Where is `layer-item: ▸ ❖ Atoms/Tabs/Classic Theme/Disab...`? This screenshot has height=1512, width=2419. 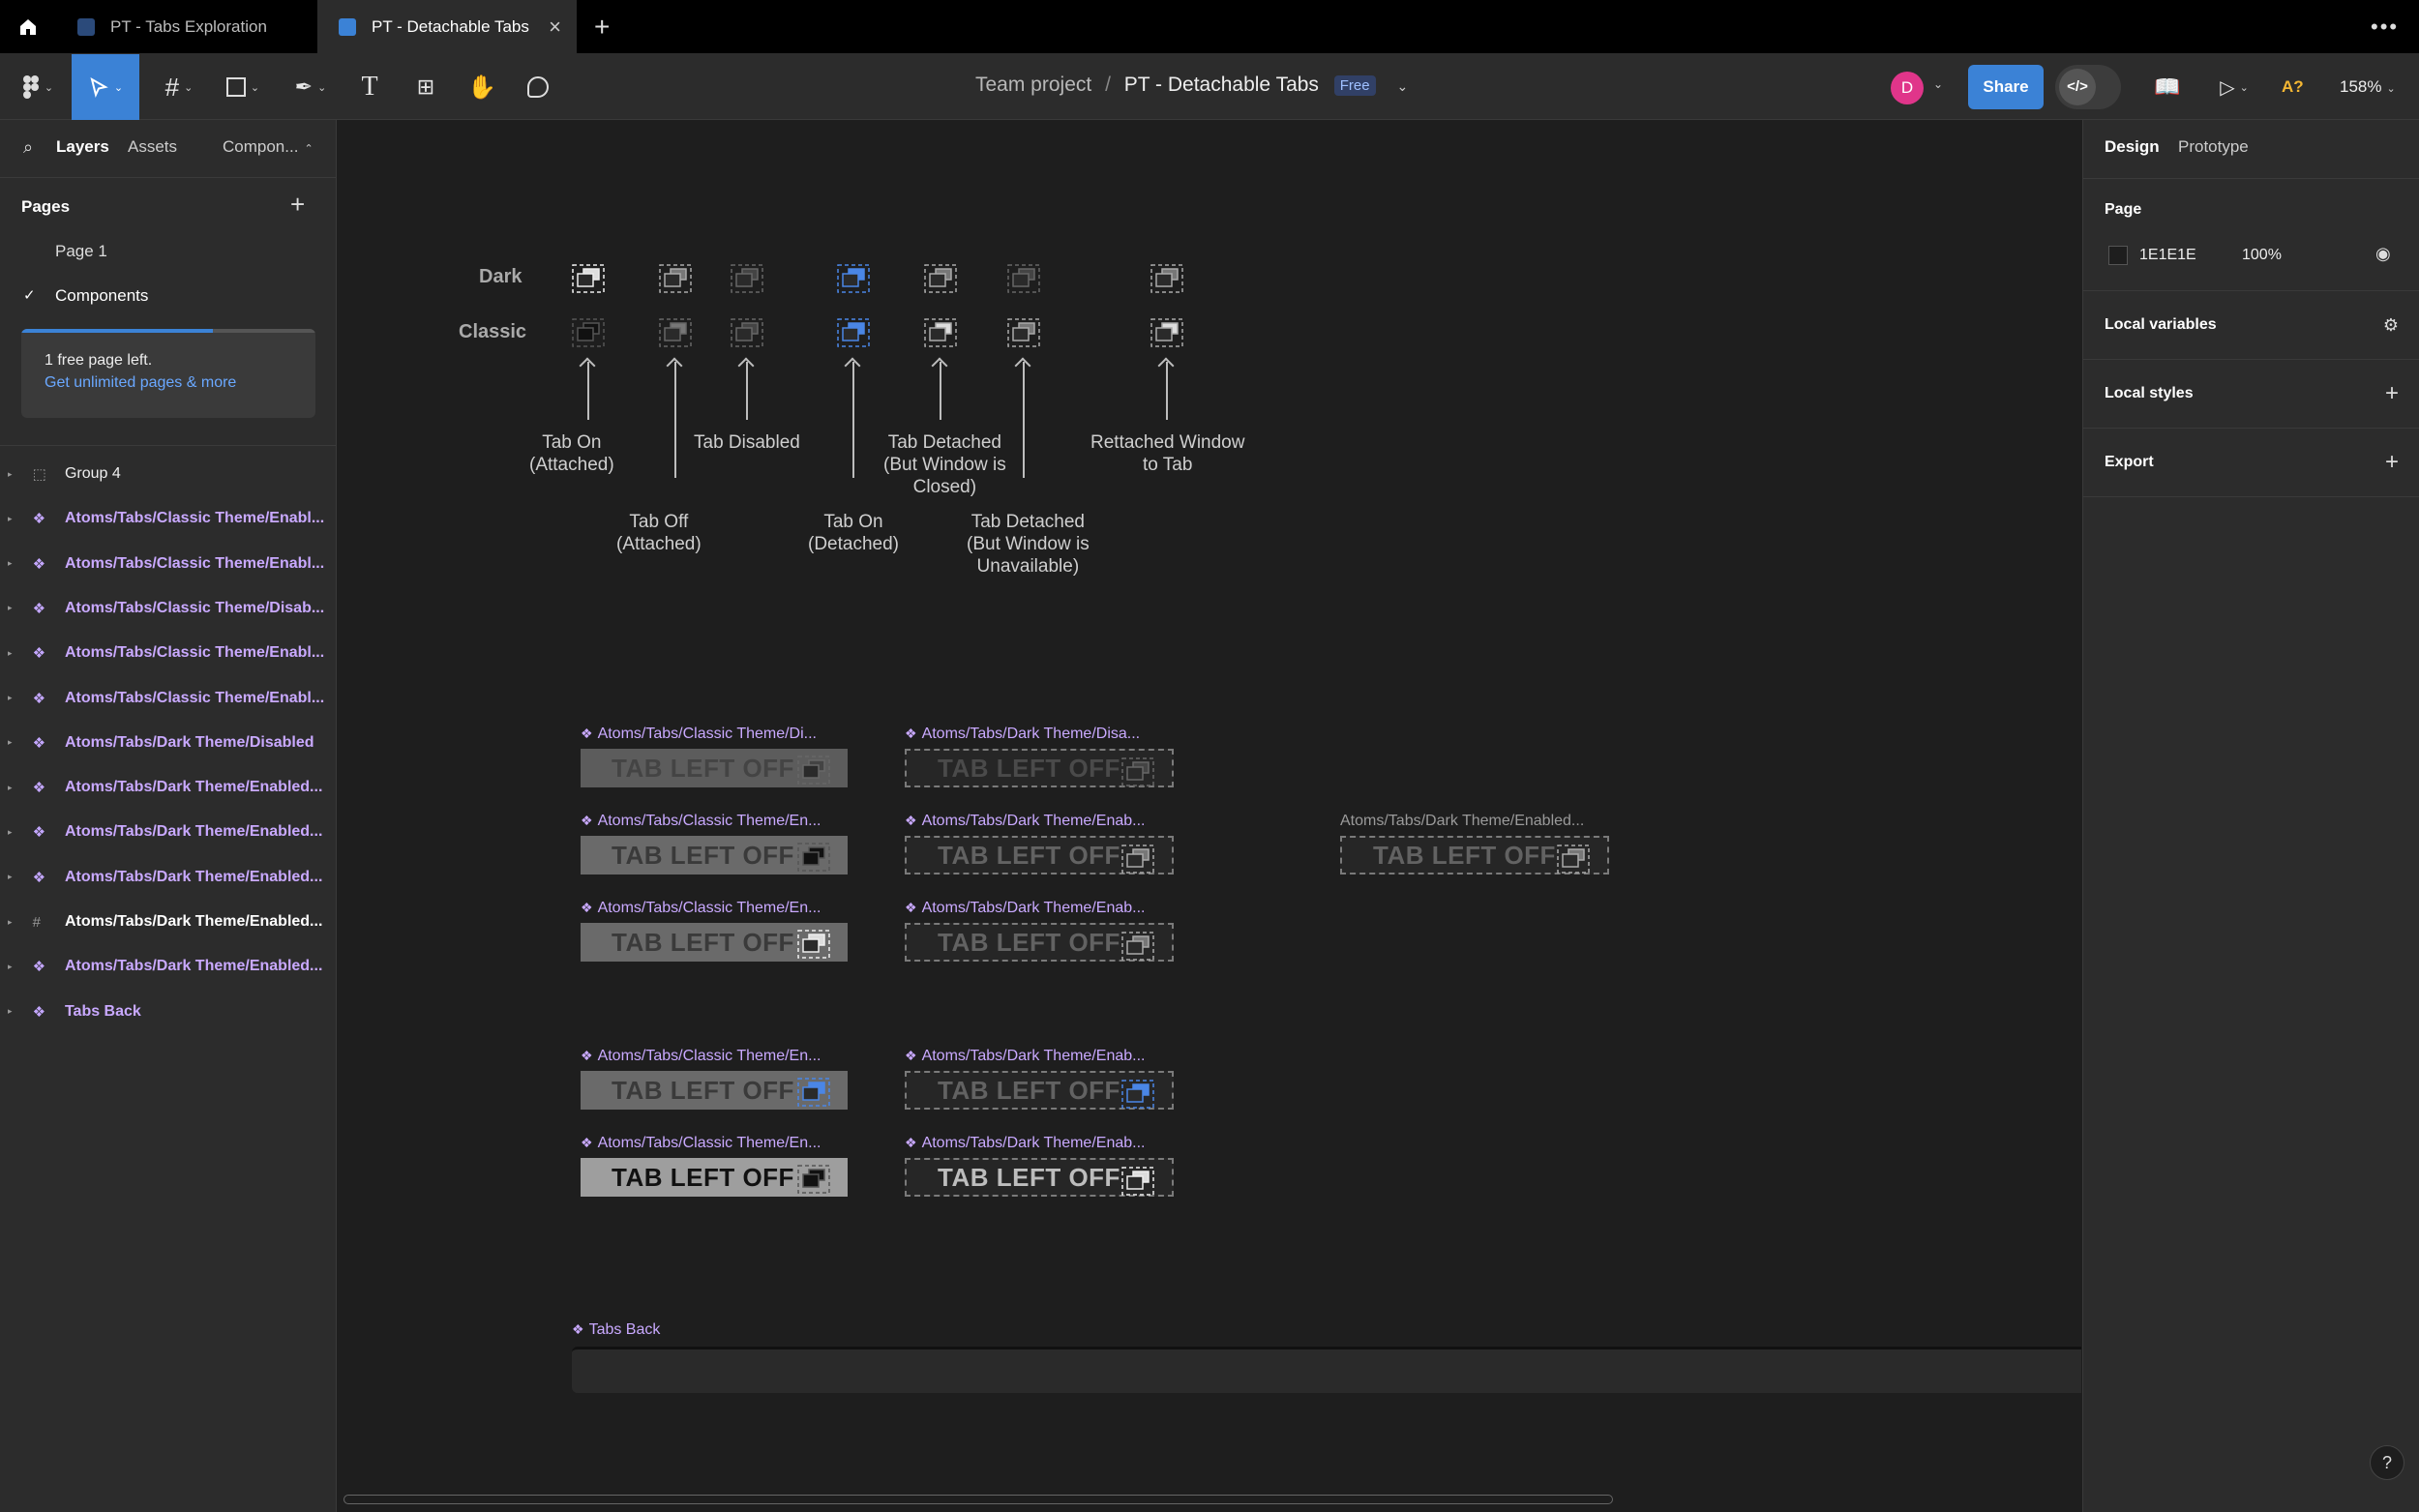
layer-item: ▸ ❖ Atoms/Tabs/Classic Theme/Disab... is located at coordinates (169, 609).